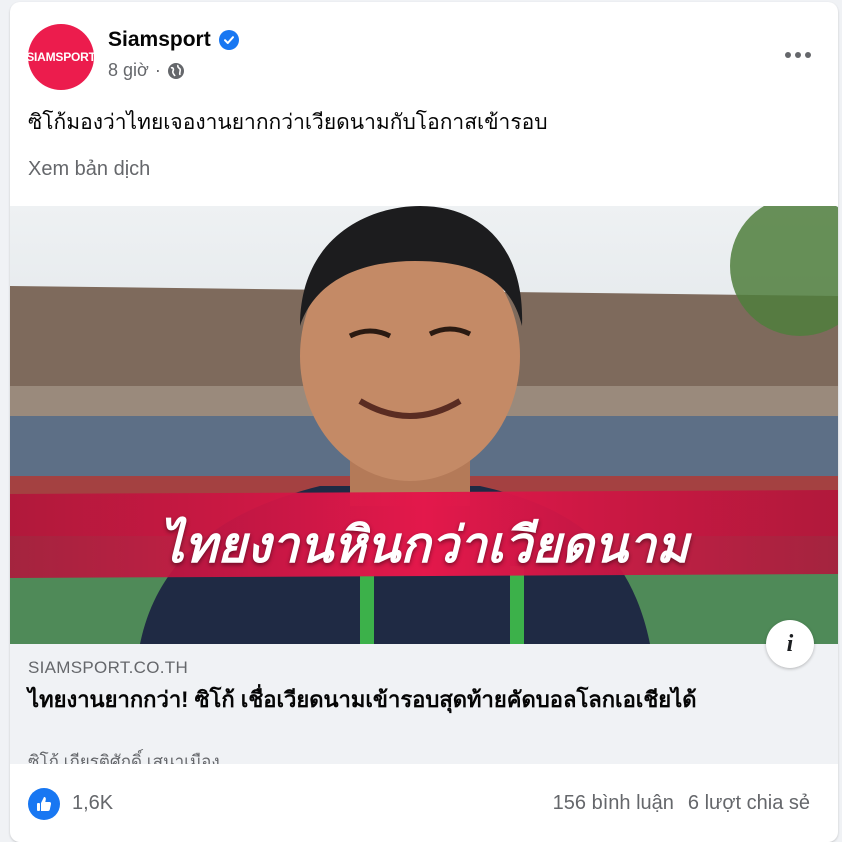  I want to click on verified-badge-icon, so click(228, 40).